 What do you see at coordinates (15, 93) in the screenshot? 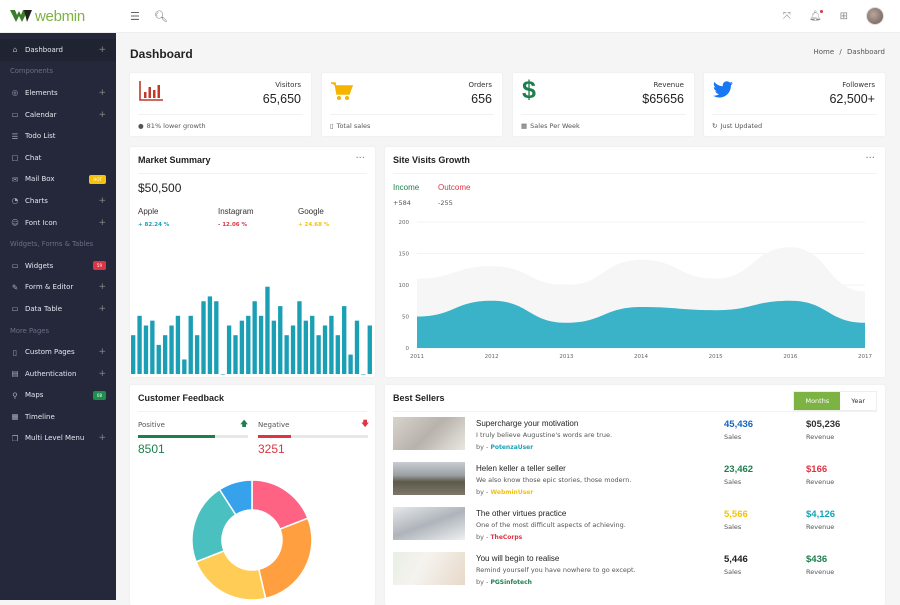
I see `sidebar-item-icon: ◎` at bounding box center [15, 93].